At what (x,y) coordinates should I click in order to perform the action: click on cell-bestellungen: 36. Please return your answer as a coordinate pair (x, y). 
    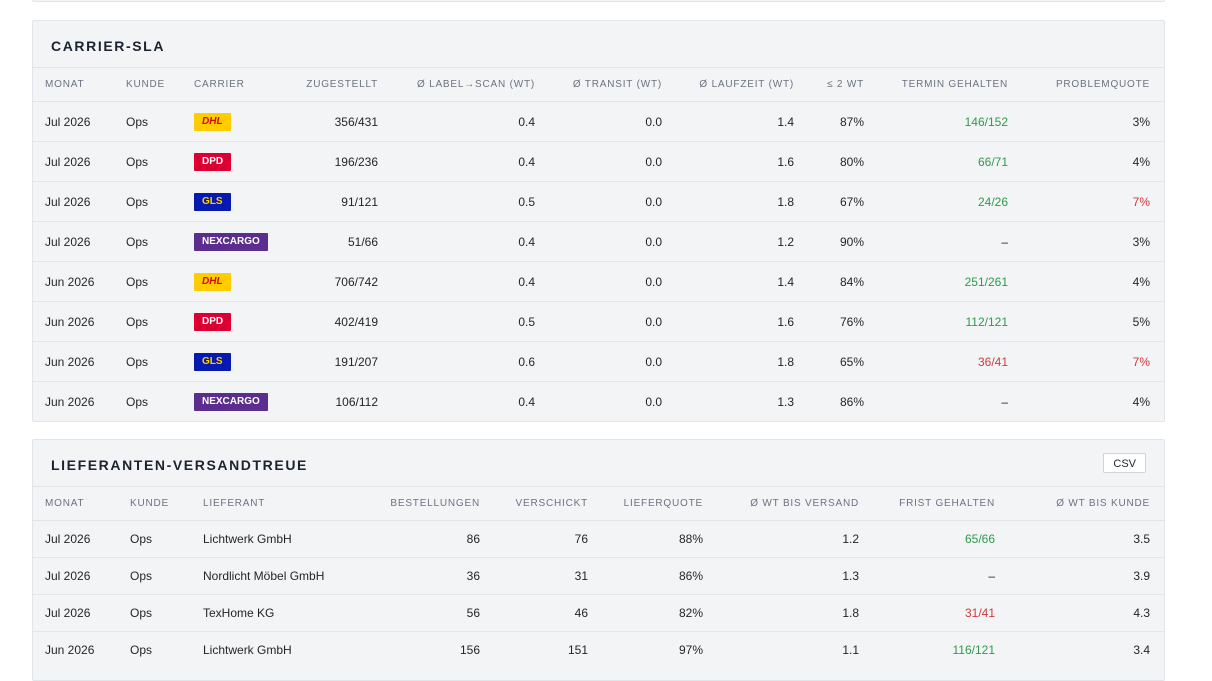
    Looking at the image, I should click on (432, 576).